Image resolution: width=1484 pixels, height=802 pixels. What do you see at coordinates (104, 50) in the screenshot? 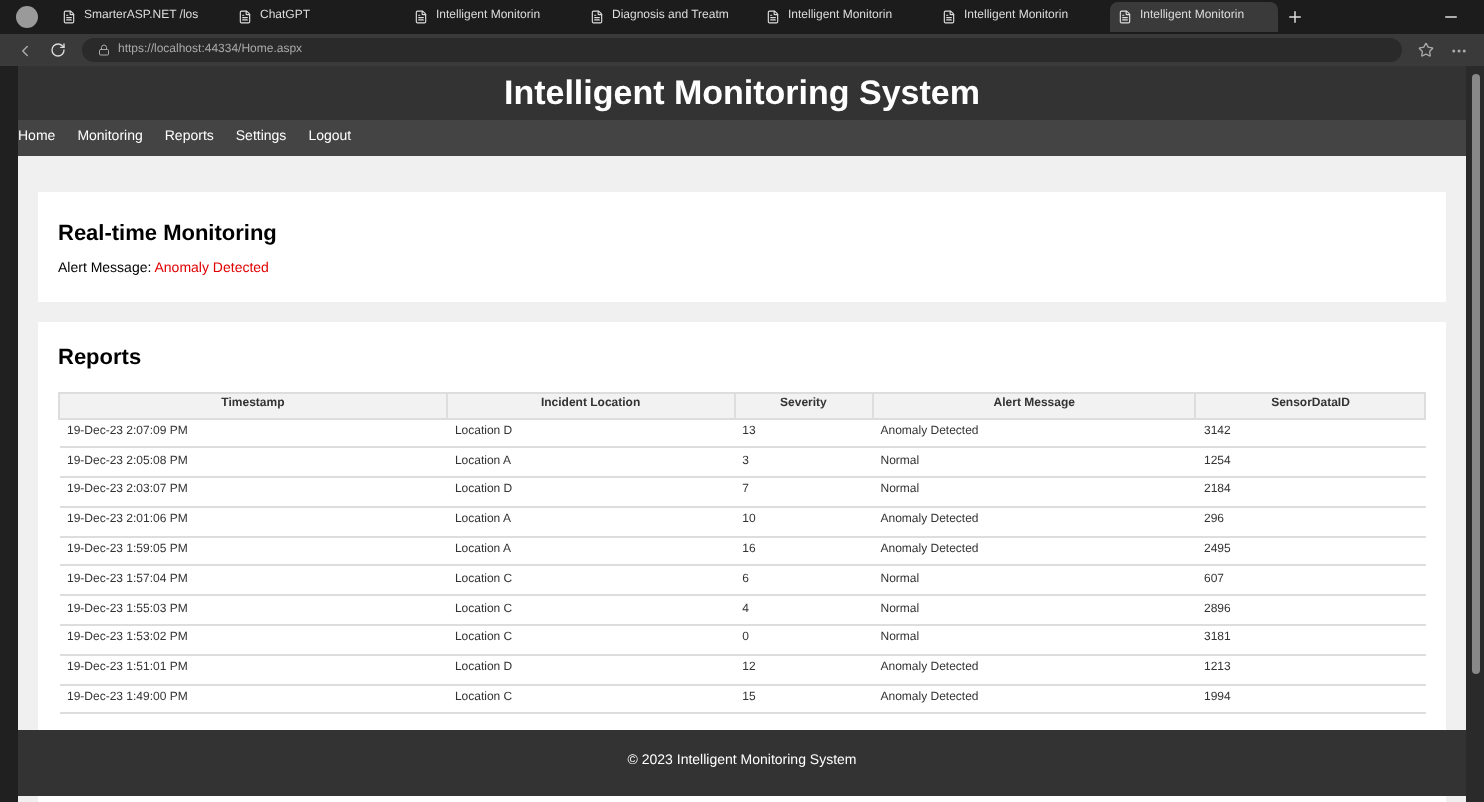
I see `lock-icon` at bounding box center [104, 50].